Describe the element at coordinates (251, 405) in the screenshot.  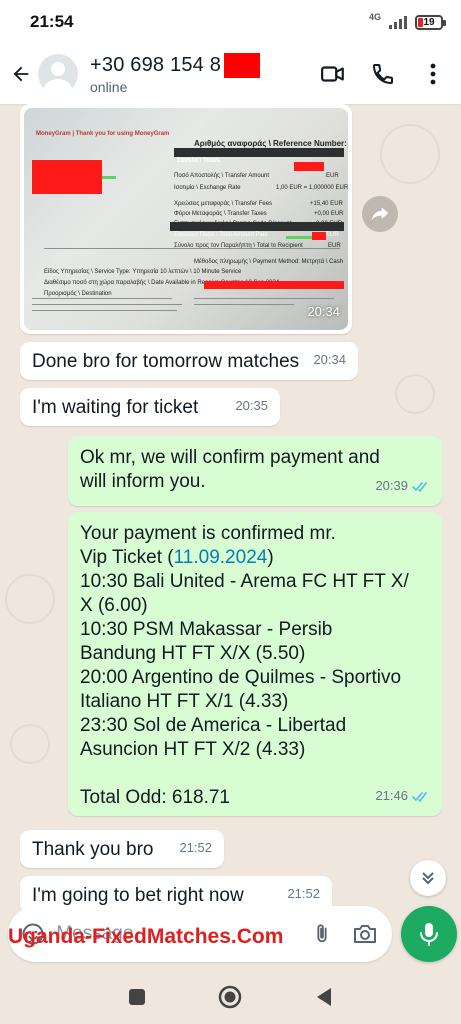
I see `message-time: 20:35` at that location.